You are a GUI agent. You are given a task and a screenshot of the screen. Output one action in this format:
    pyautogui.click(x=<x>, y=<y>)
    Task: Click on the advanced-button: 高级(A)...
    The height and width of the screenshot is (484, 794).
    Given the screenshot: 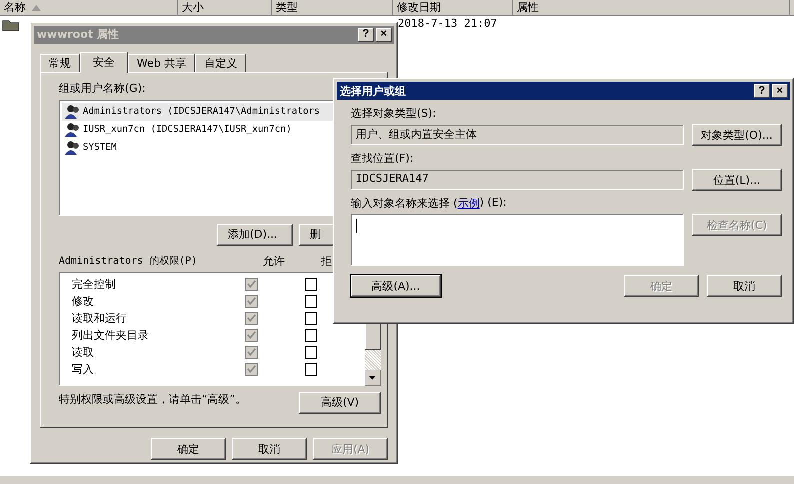 What is the action you would take?
    pyautogui.click(x=396, y=286)
    